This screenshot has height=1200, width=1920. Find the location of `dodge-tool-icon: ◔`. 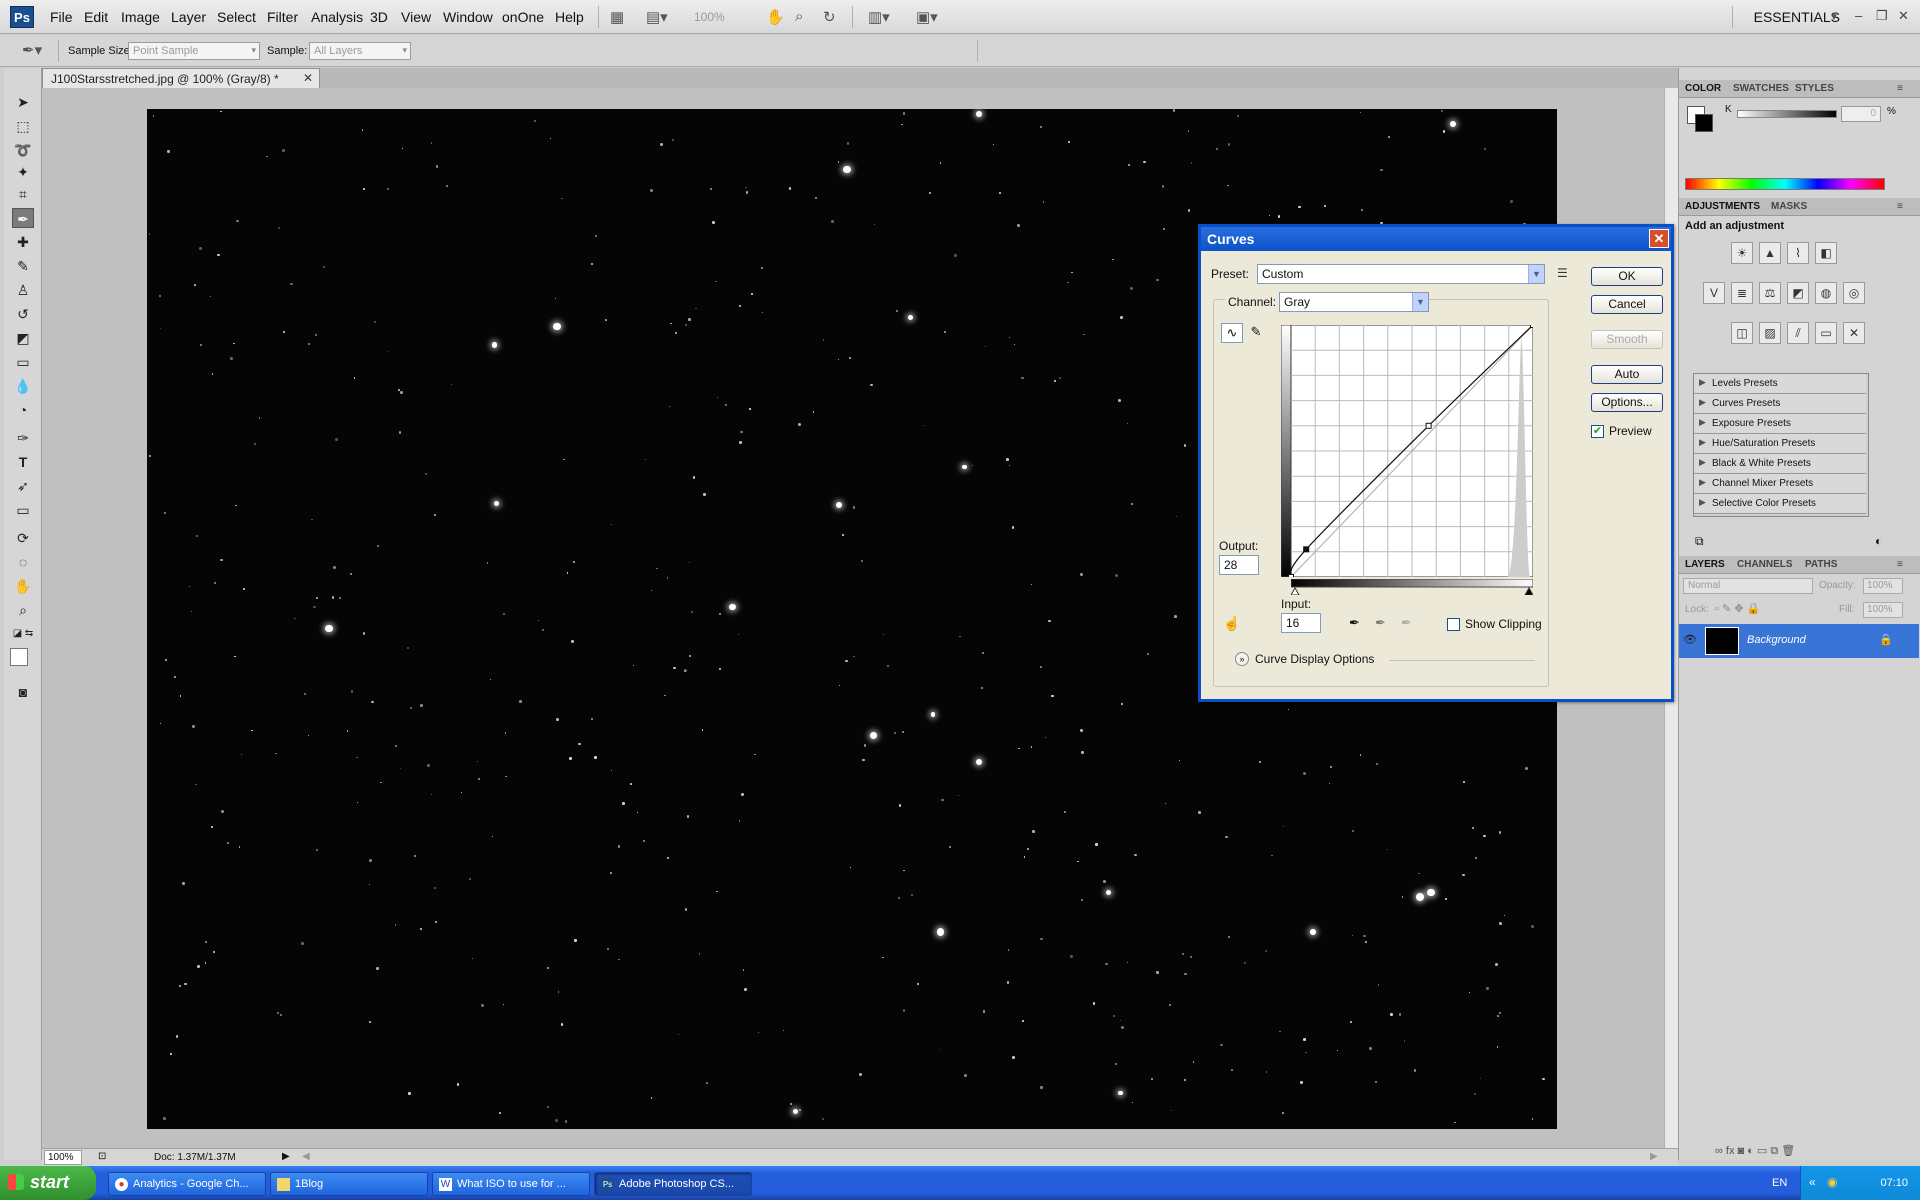

dodge-tool-icon: ◔ is located at coordinates (23, 410).